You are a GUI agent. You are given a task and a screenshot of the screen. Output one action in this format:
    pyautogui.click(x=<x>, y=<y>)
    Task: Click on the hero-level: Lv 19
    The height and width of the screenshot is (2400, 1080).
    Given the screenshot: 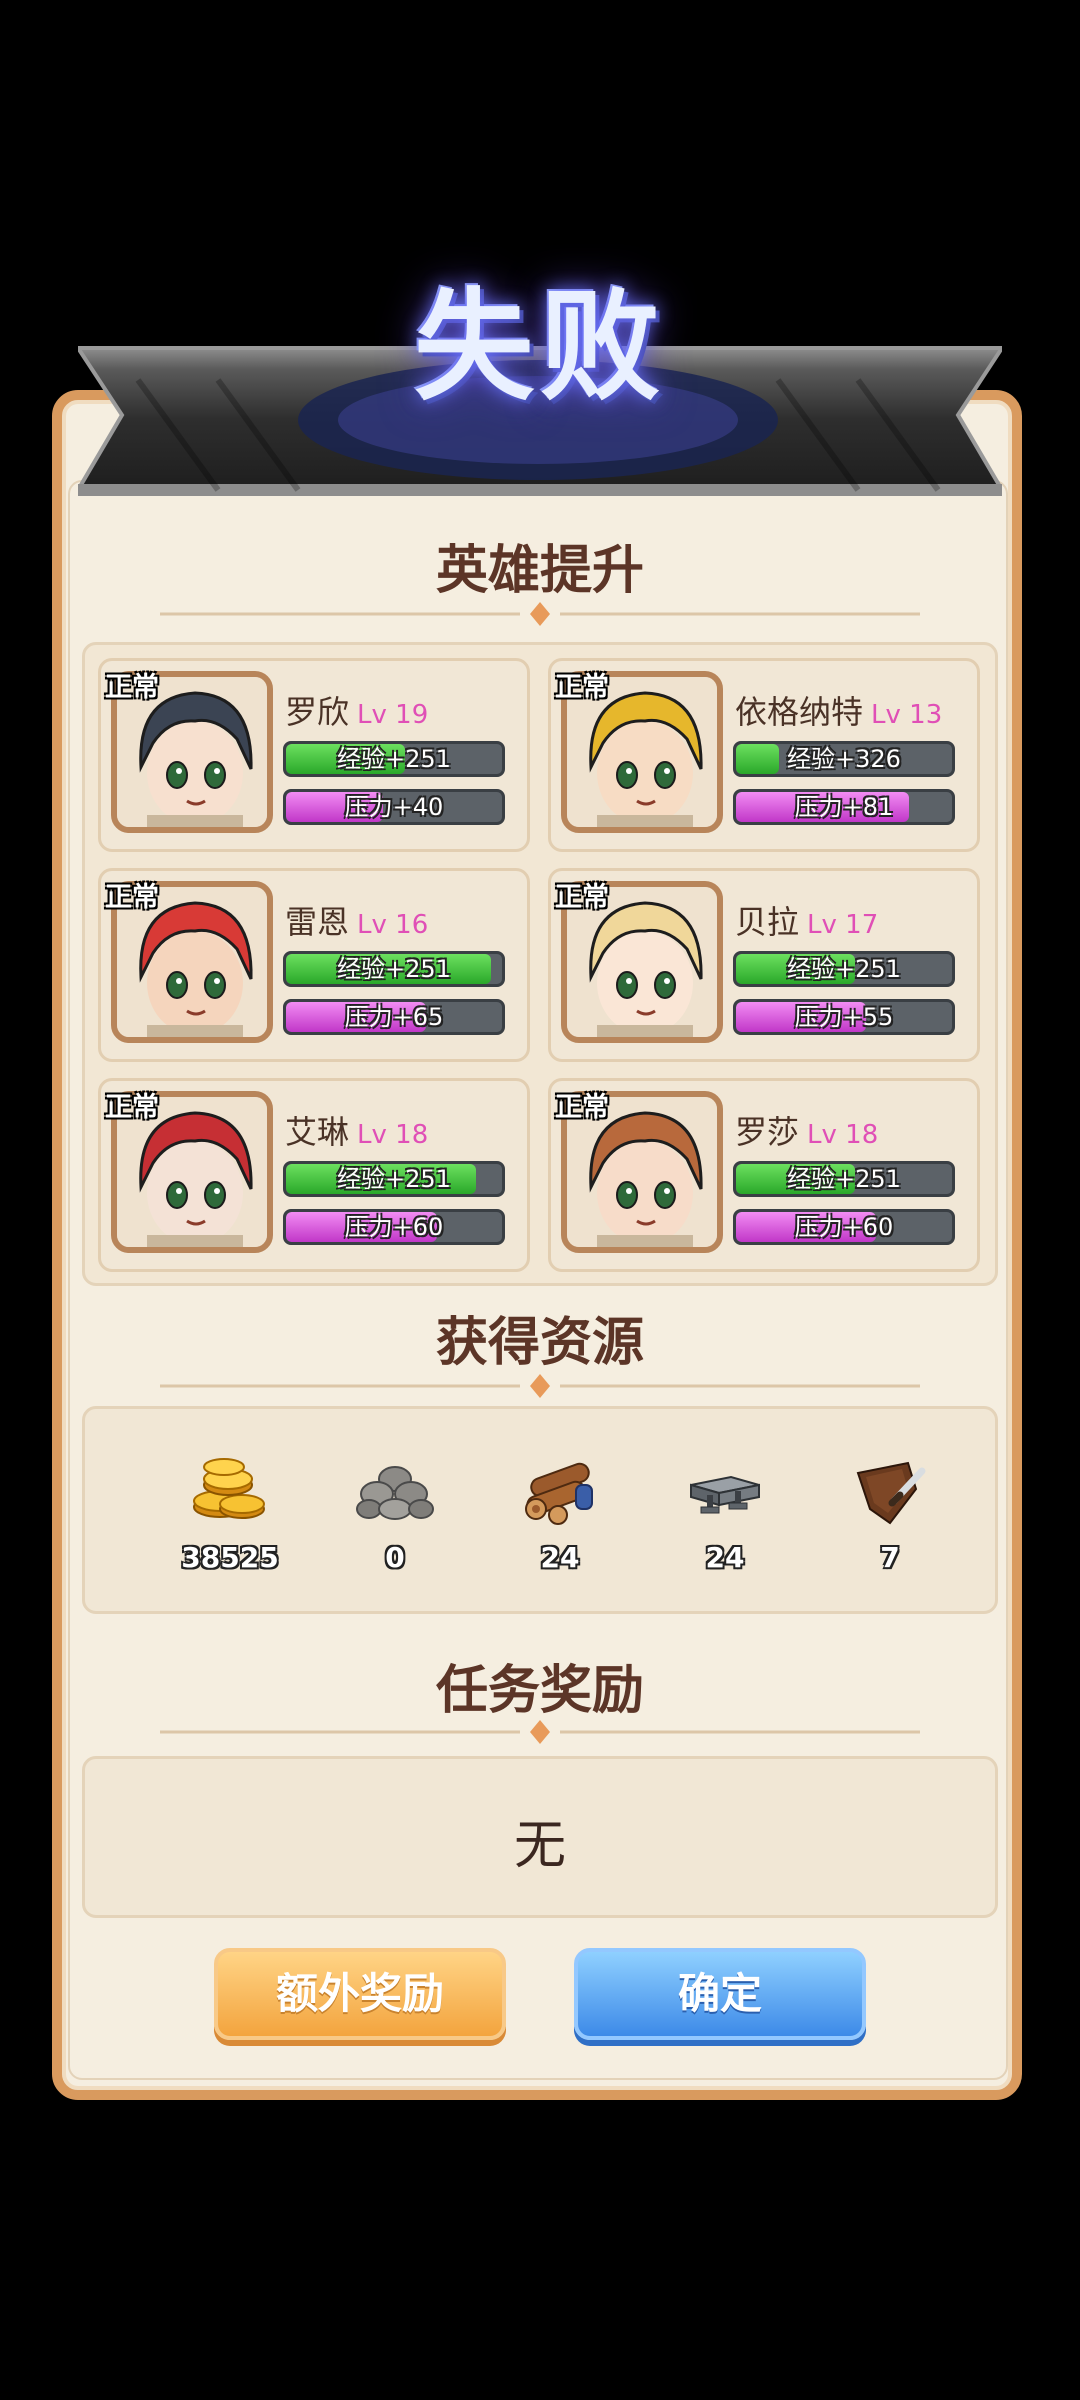 What is the action you would take?
    pyautogui.click(x=393, y=715)
    